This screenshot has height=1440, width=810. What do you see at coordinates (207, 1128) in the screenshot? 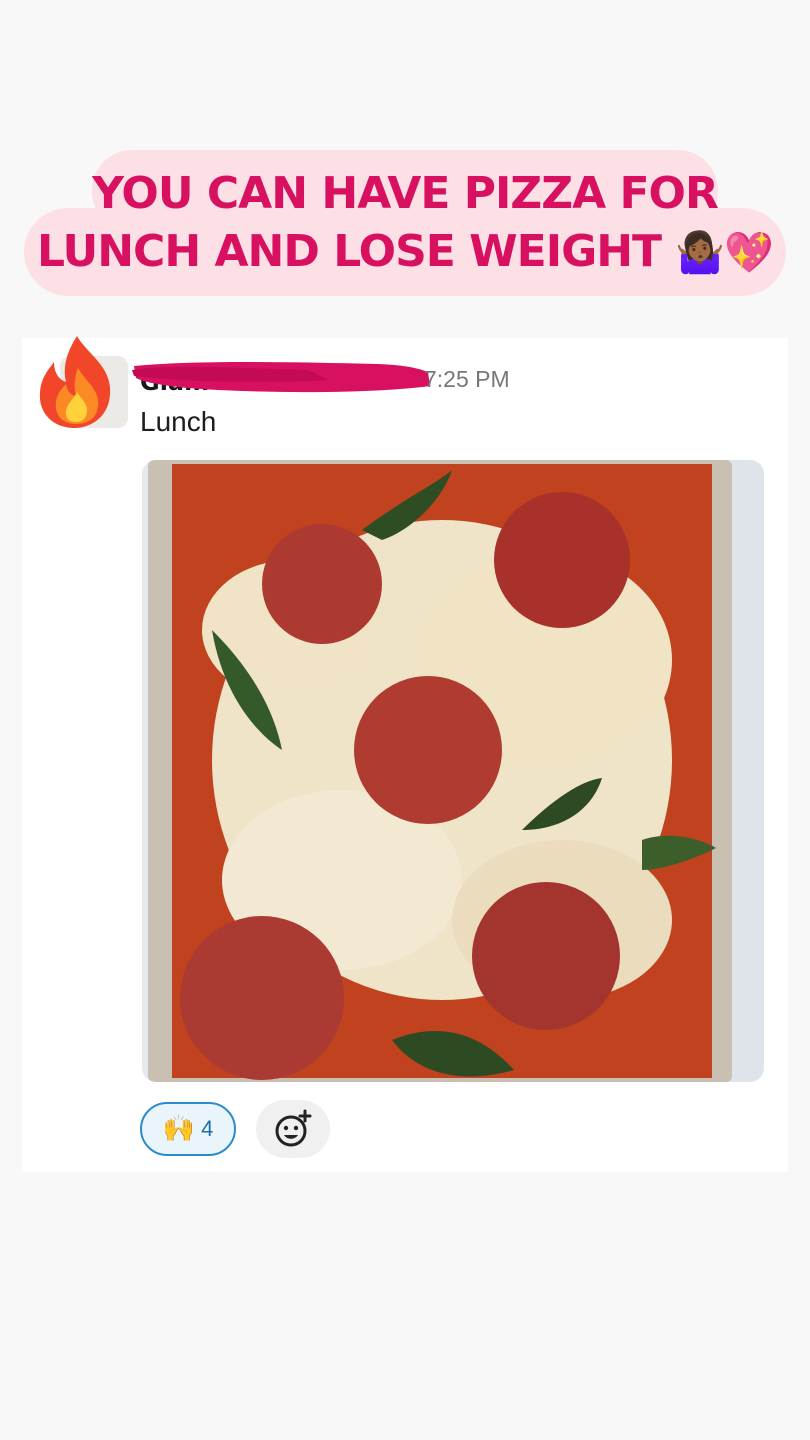
I see `reaction-count: 4` at bounding box center [207, 1128].